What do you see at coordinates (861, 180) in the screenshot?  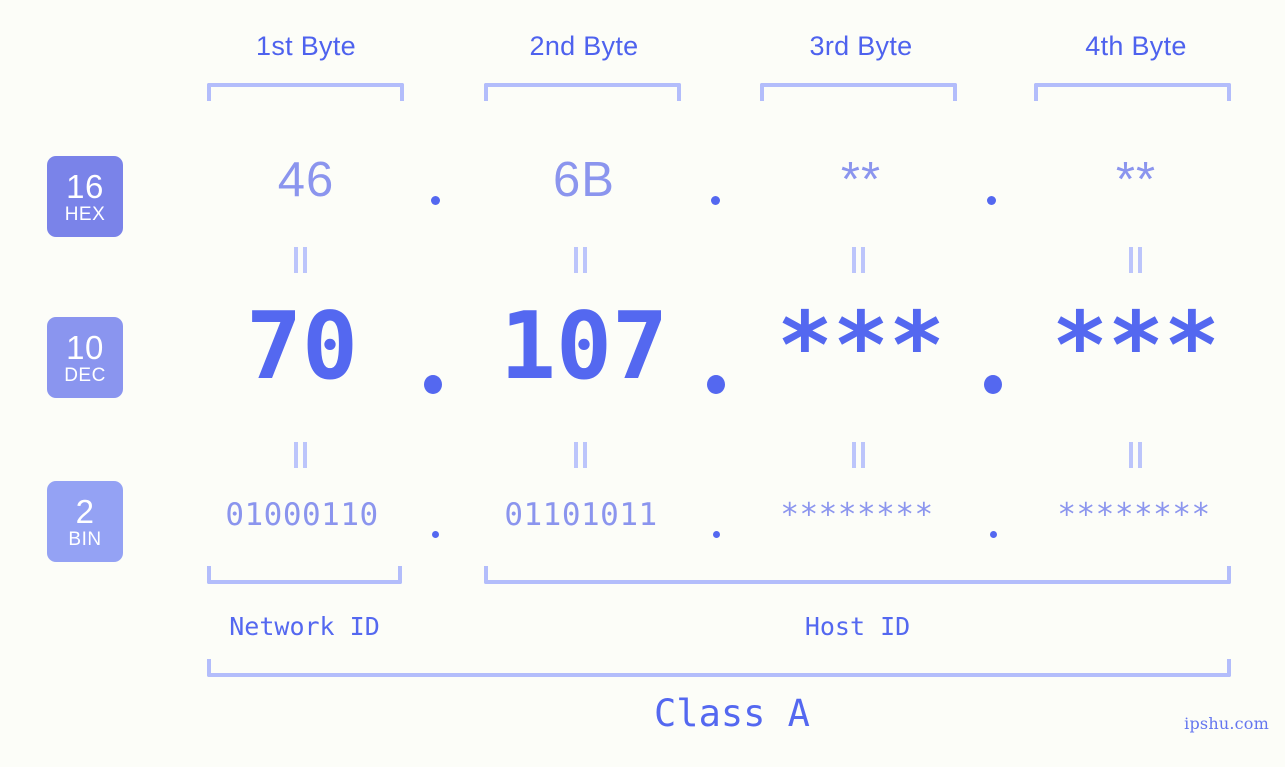 I see `hex-byte-3: **` at bounding box center [861, 180].